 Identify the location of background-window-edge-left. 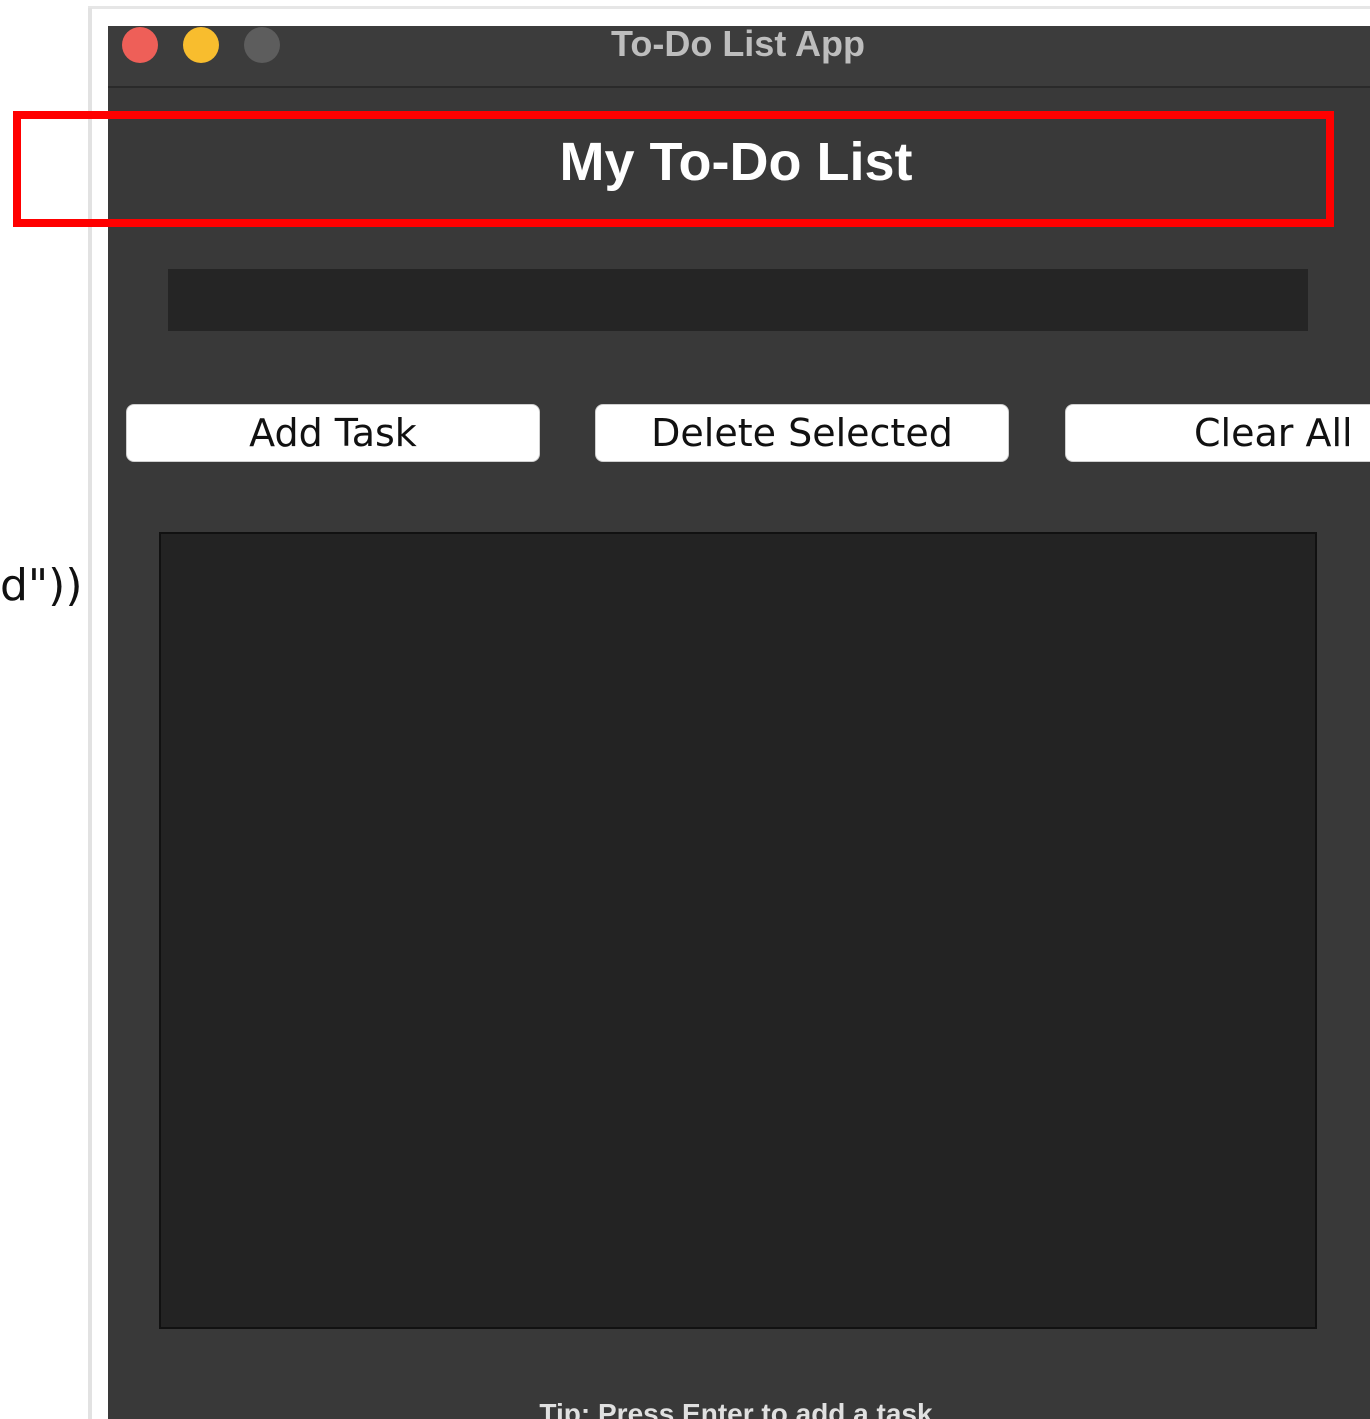
(90, 713).